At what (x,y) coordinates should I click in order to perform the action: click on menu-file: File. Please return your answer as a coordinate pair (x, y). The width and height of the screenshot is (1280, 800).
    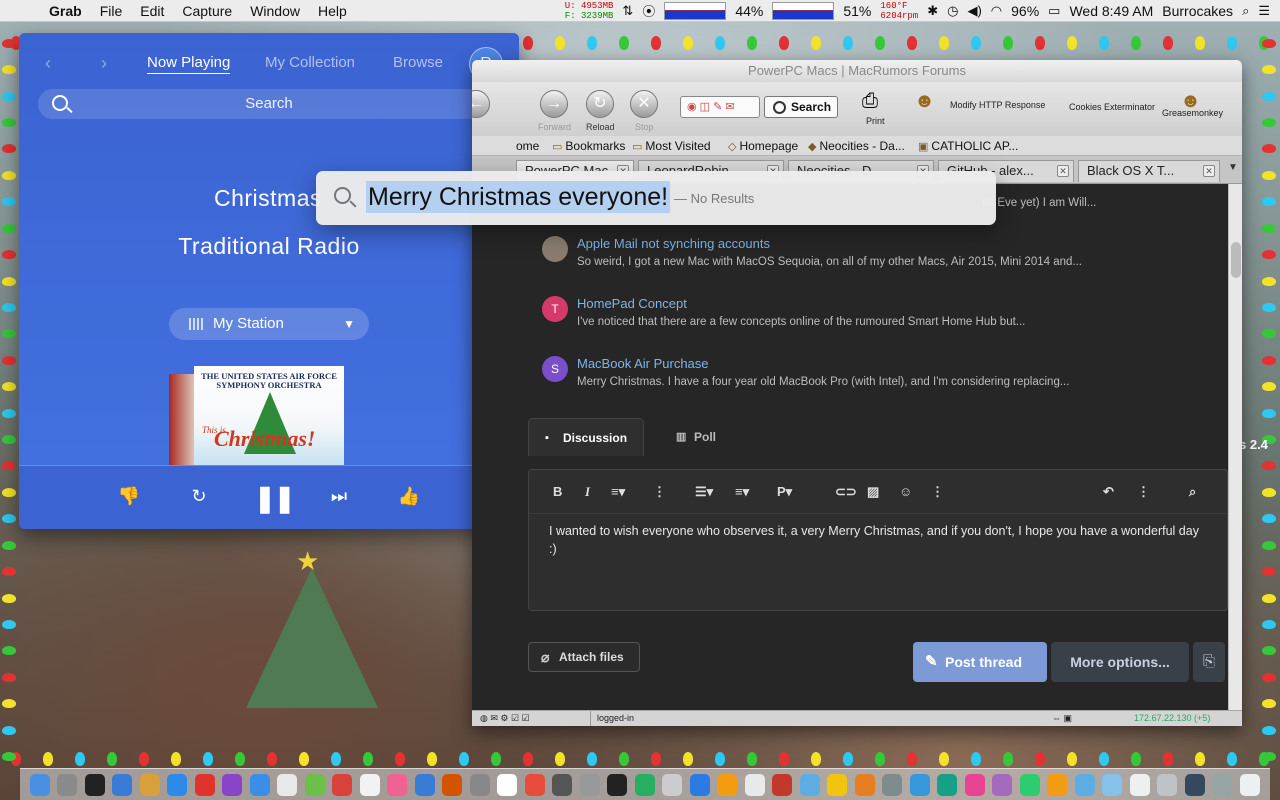
    Looking at the image, I should click on (111, 11).